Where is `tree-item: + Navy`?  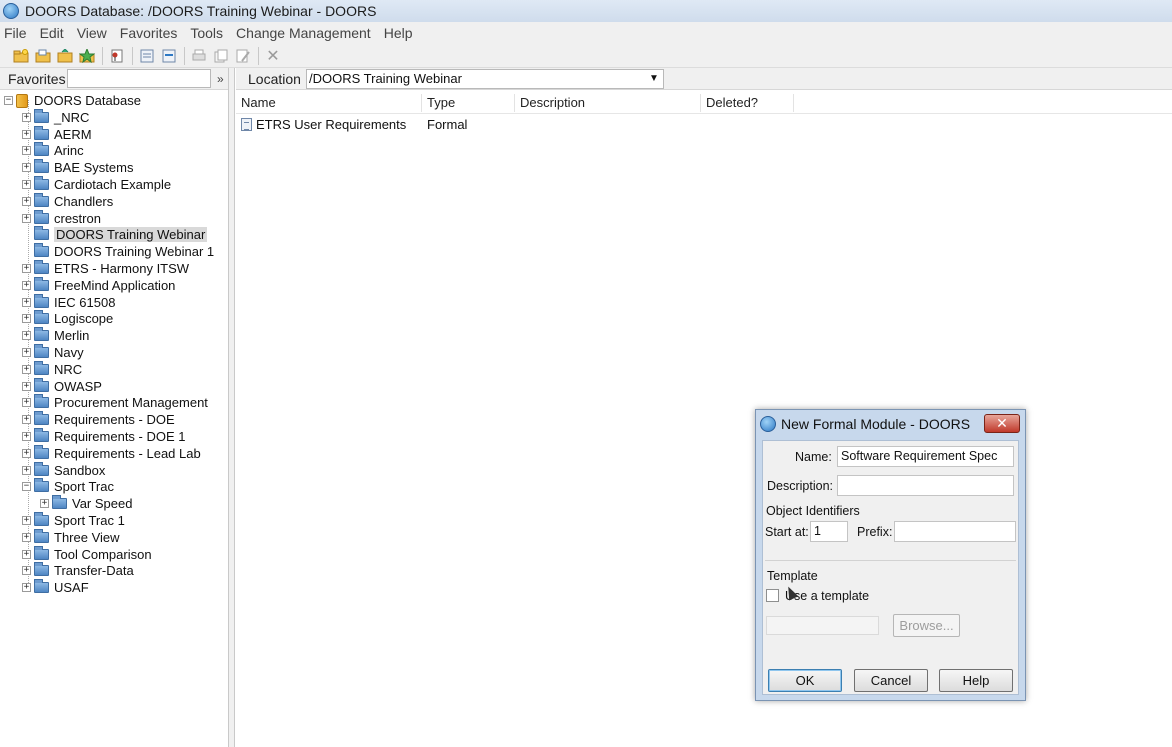
tree-item: + Navy is located at coordinates (53, 352).